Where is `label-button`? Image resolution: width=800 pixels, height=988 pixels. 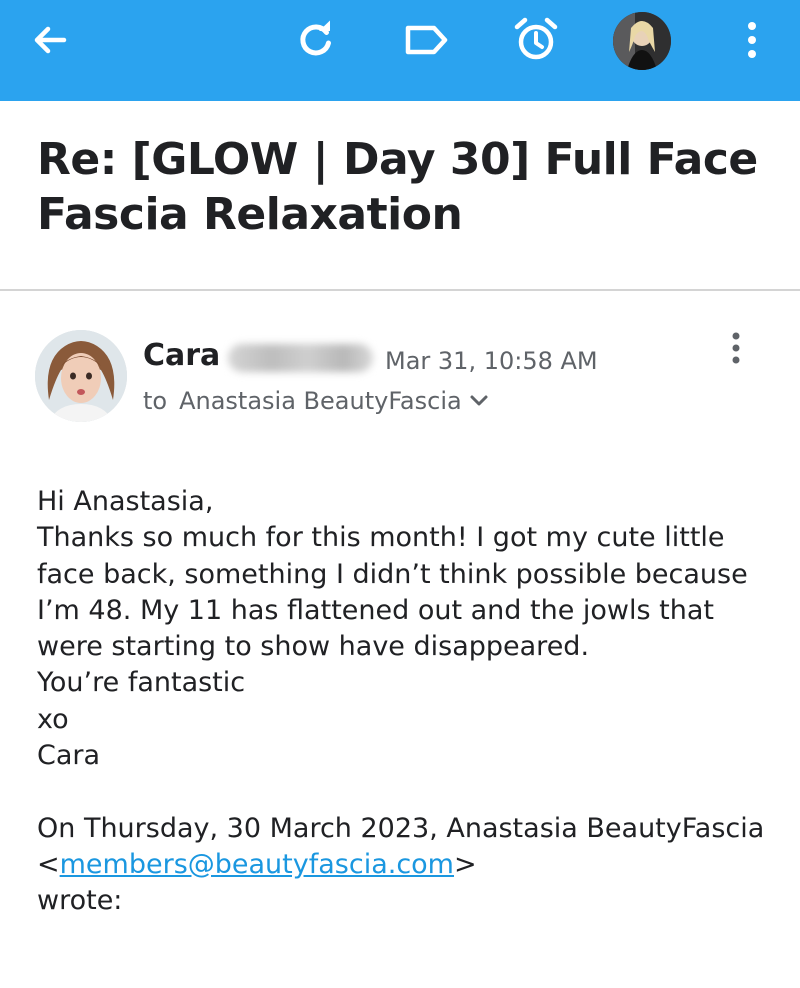
label-button is located at coordinates (426, 40).